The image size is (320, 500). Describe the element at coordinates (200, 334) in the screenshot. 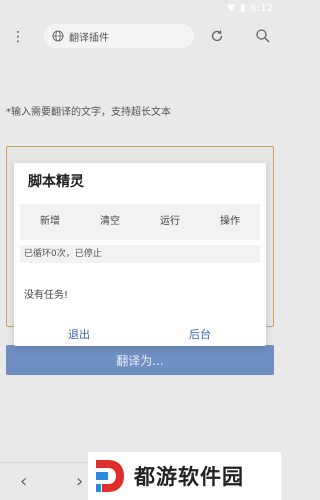

I see `background-button: 后台` at that location.